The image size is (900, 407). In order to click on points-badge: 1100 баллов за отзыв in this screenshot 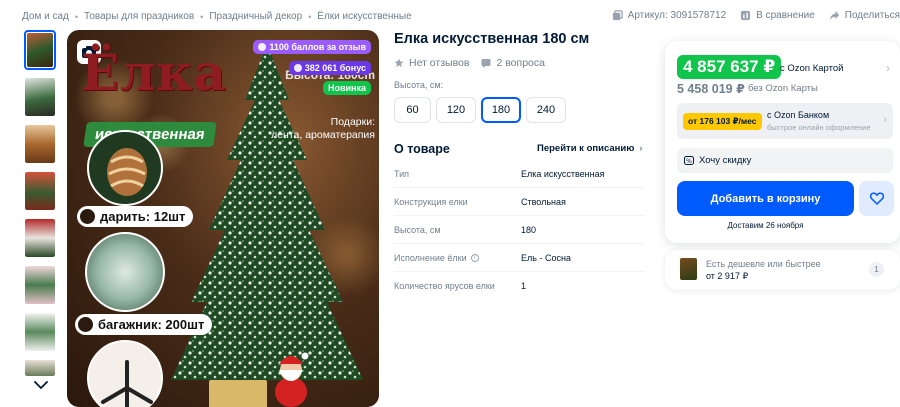, I will do `click(312, 47)`.